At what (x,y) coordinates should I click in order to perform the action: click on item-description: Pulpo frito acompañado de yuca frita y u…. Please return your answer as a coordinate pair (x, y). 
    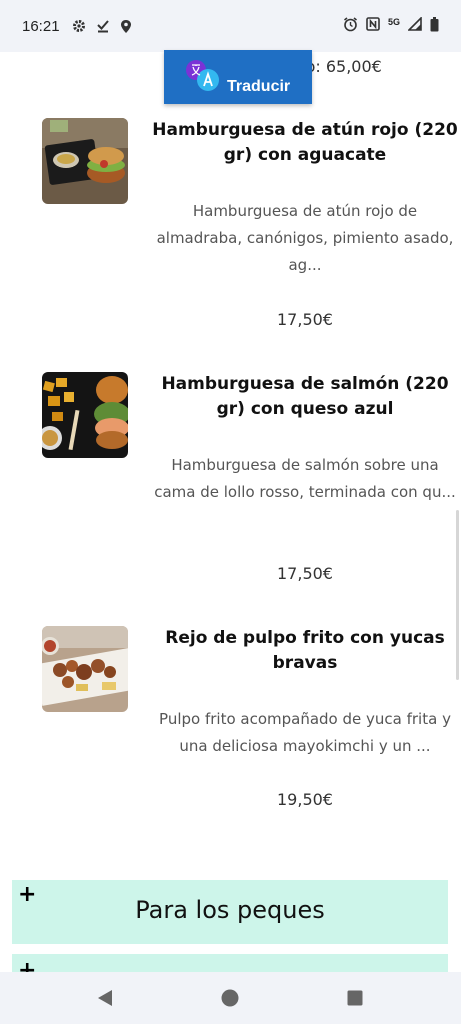
    Looking at the image, I should click on (305, 732).